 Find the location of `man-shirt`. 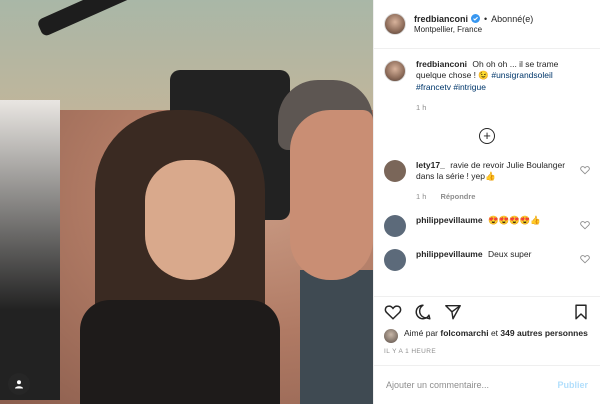

man-shirt is located at coordinates (336, 337).